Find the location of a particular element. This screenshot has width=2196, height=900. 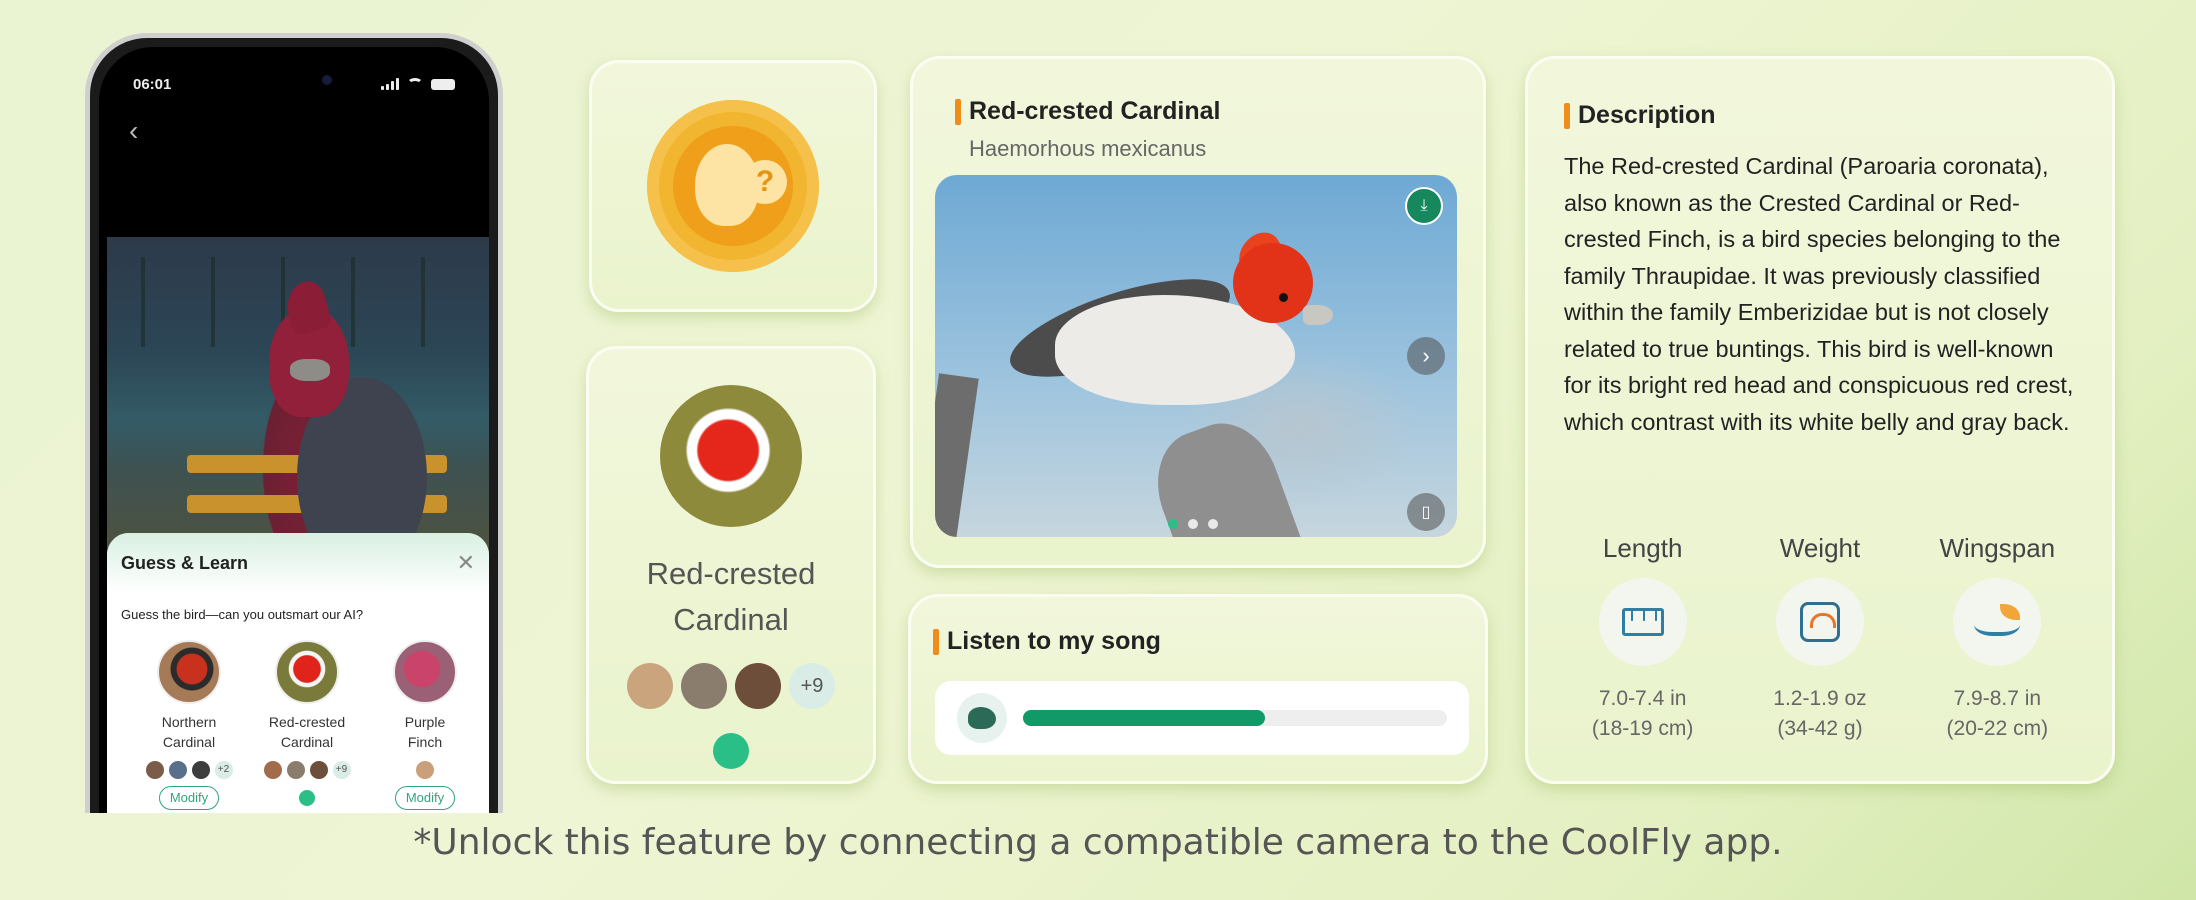

status-icons is located at coordinates (418, 84).